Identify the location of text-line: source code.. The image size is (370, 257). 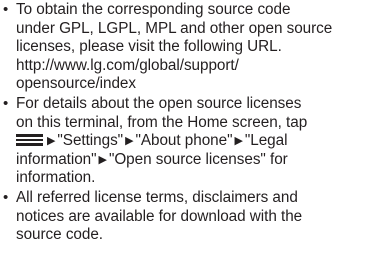
(59, 235).